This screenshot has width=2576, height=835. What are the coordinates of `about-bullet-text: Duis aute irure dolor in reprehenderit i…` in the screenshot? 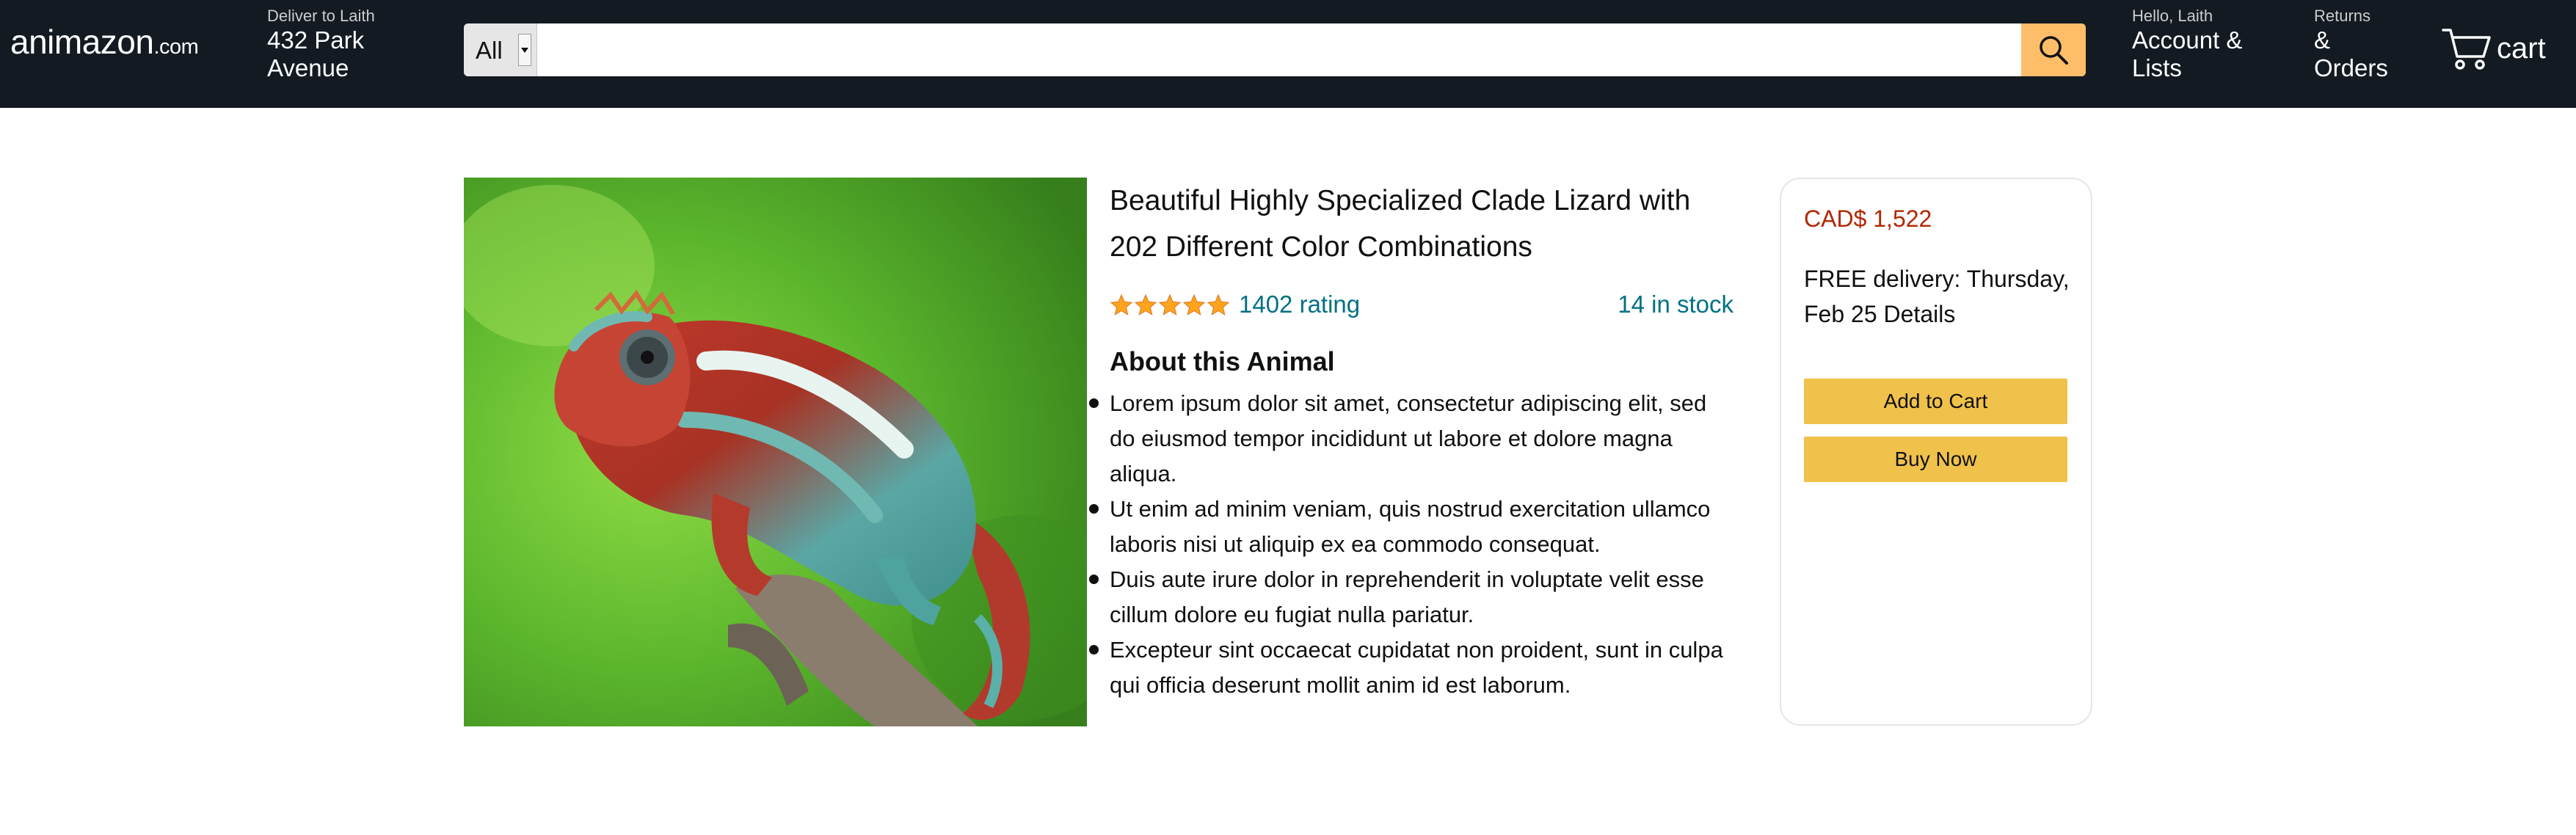 It's located at (1407, 596).